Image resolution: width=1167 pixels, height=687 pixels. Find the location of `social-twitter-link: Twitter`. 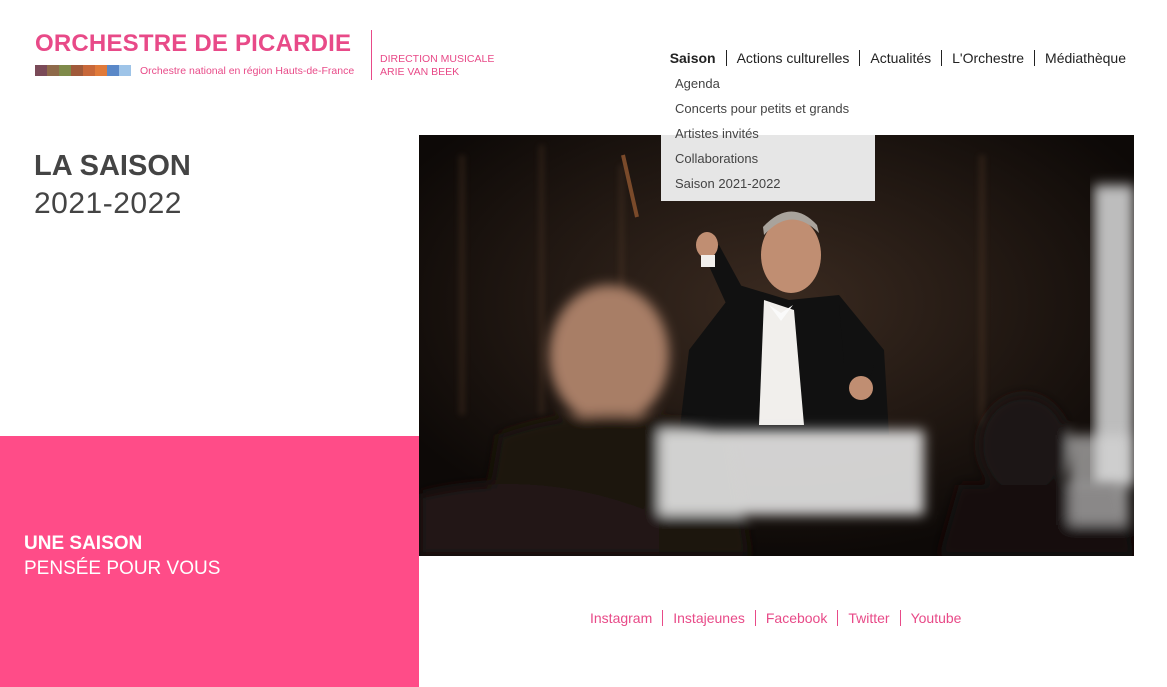

social-twitter-link: Twitter is located at coordinates (868, 618).